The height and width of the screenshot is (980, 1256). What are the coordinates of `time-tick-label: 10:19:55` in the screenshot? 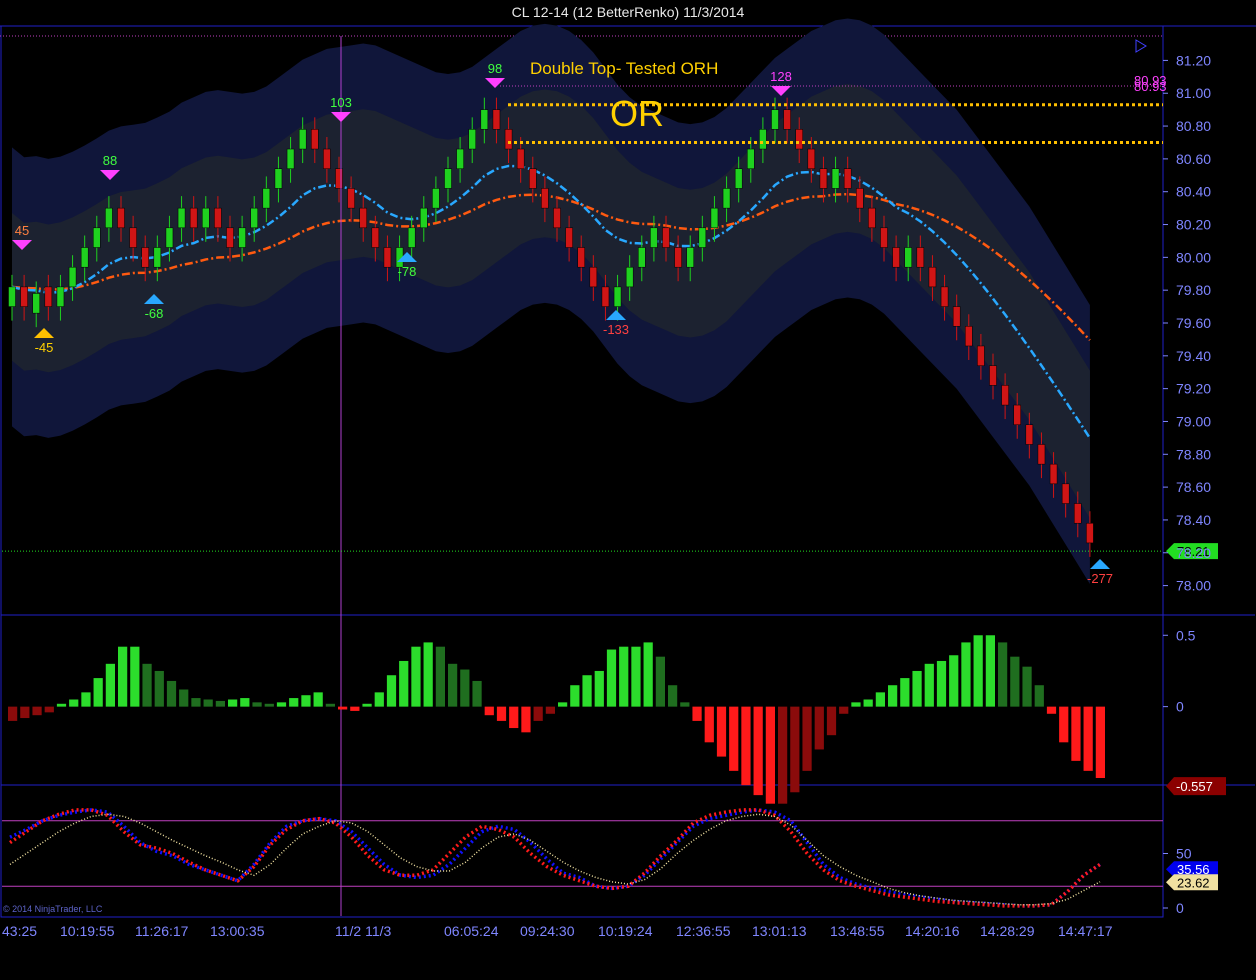 It's located at (87, 931).